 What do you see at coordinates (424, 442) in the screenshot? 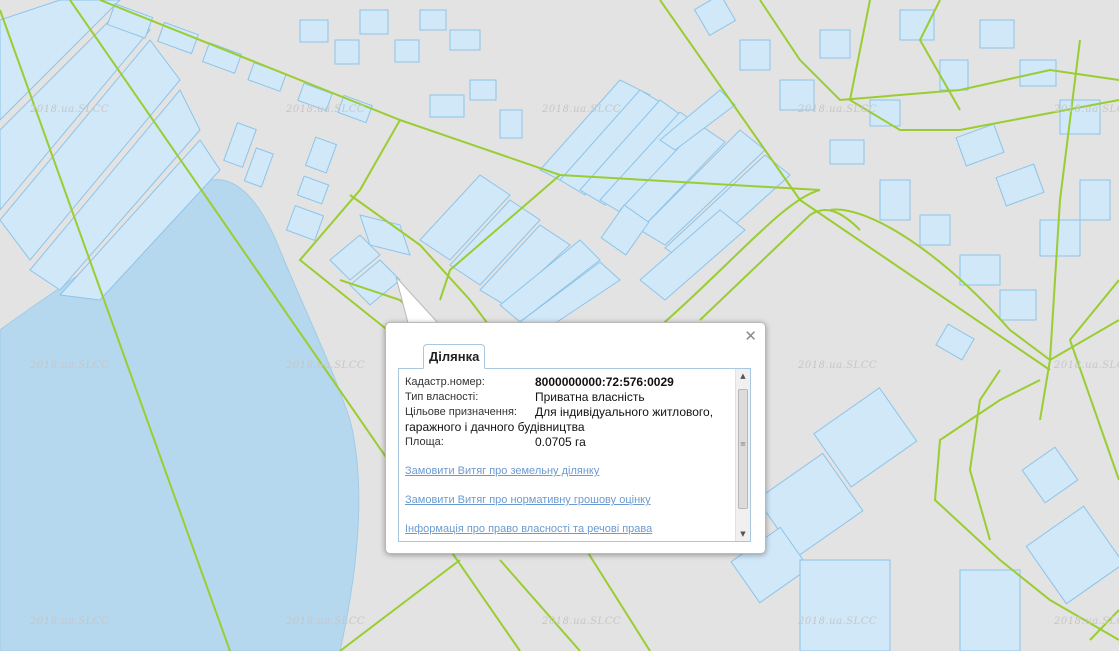
I see `area-label: Площа:` at bounding box center [424, 442].